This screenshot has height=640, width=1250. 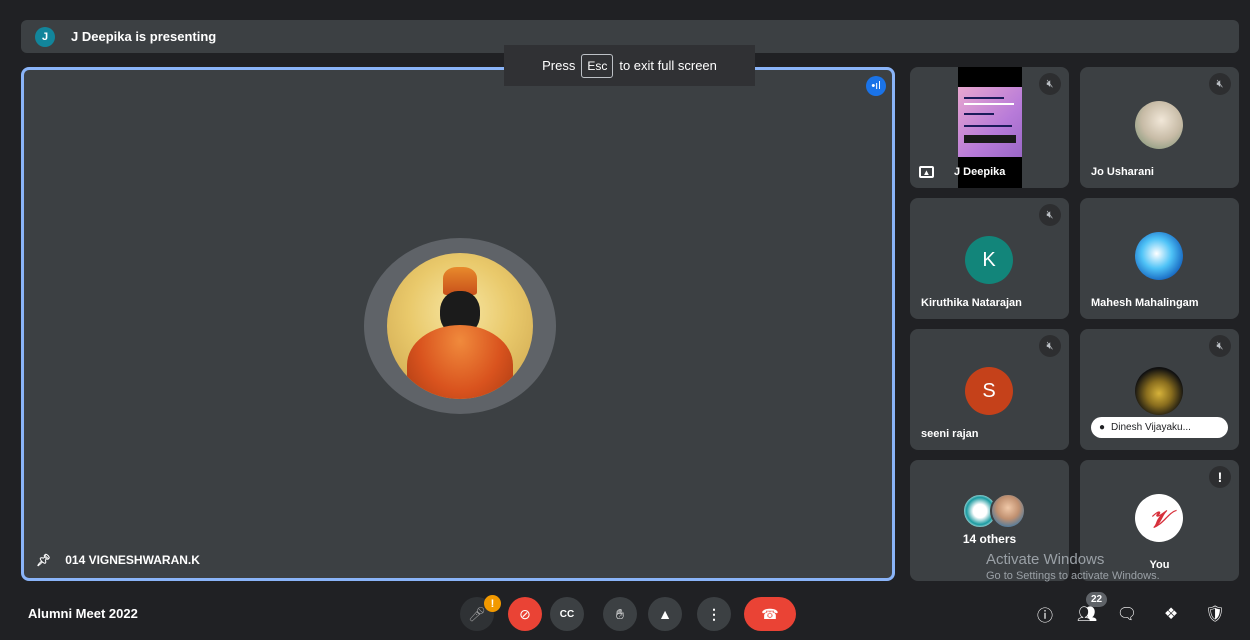 I want to click on more-options-icon: ⋮, so click(x=714, y=614).